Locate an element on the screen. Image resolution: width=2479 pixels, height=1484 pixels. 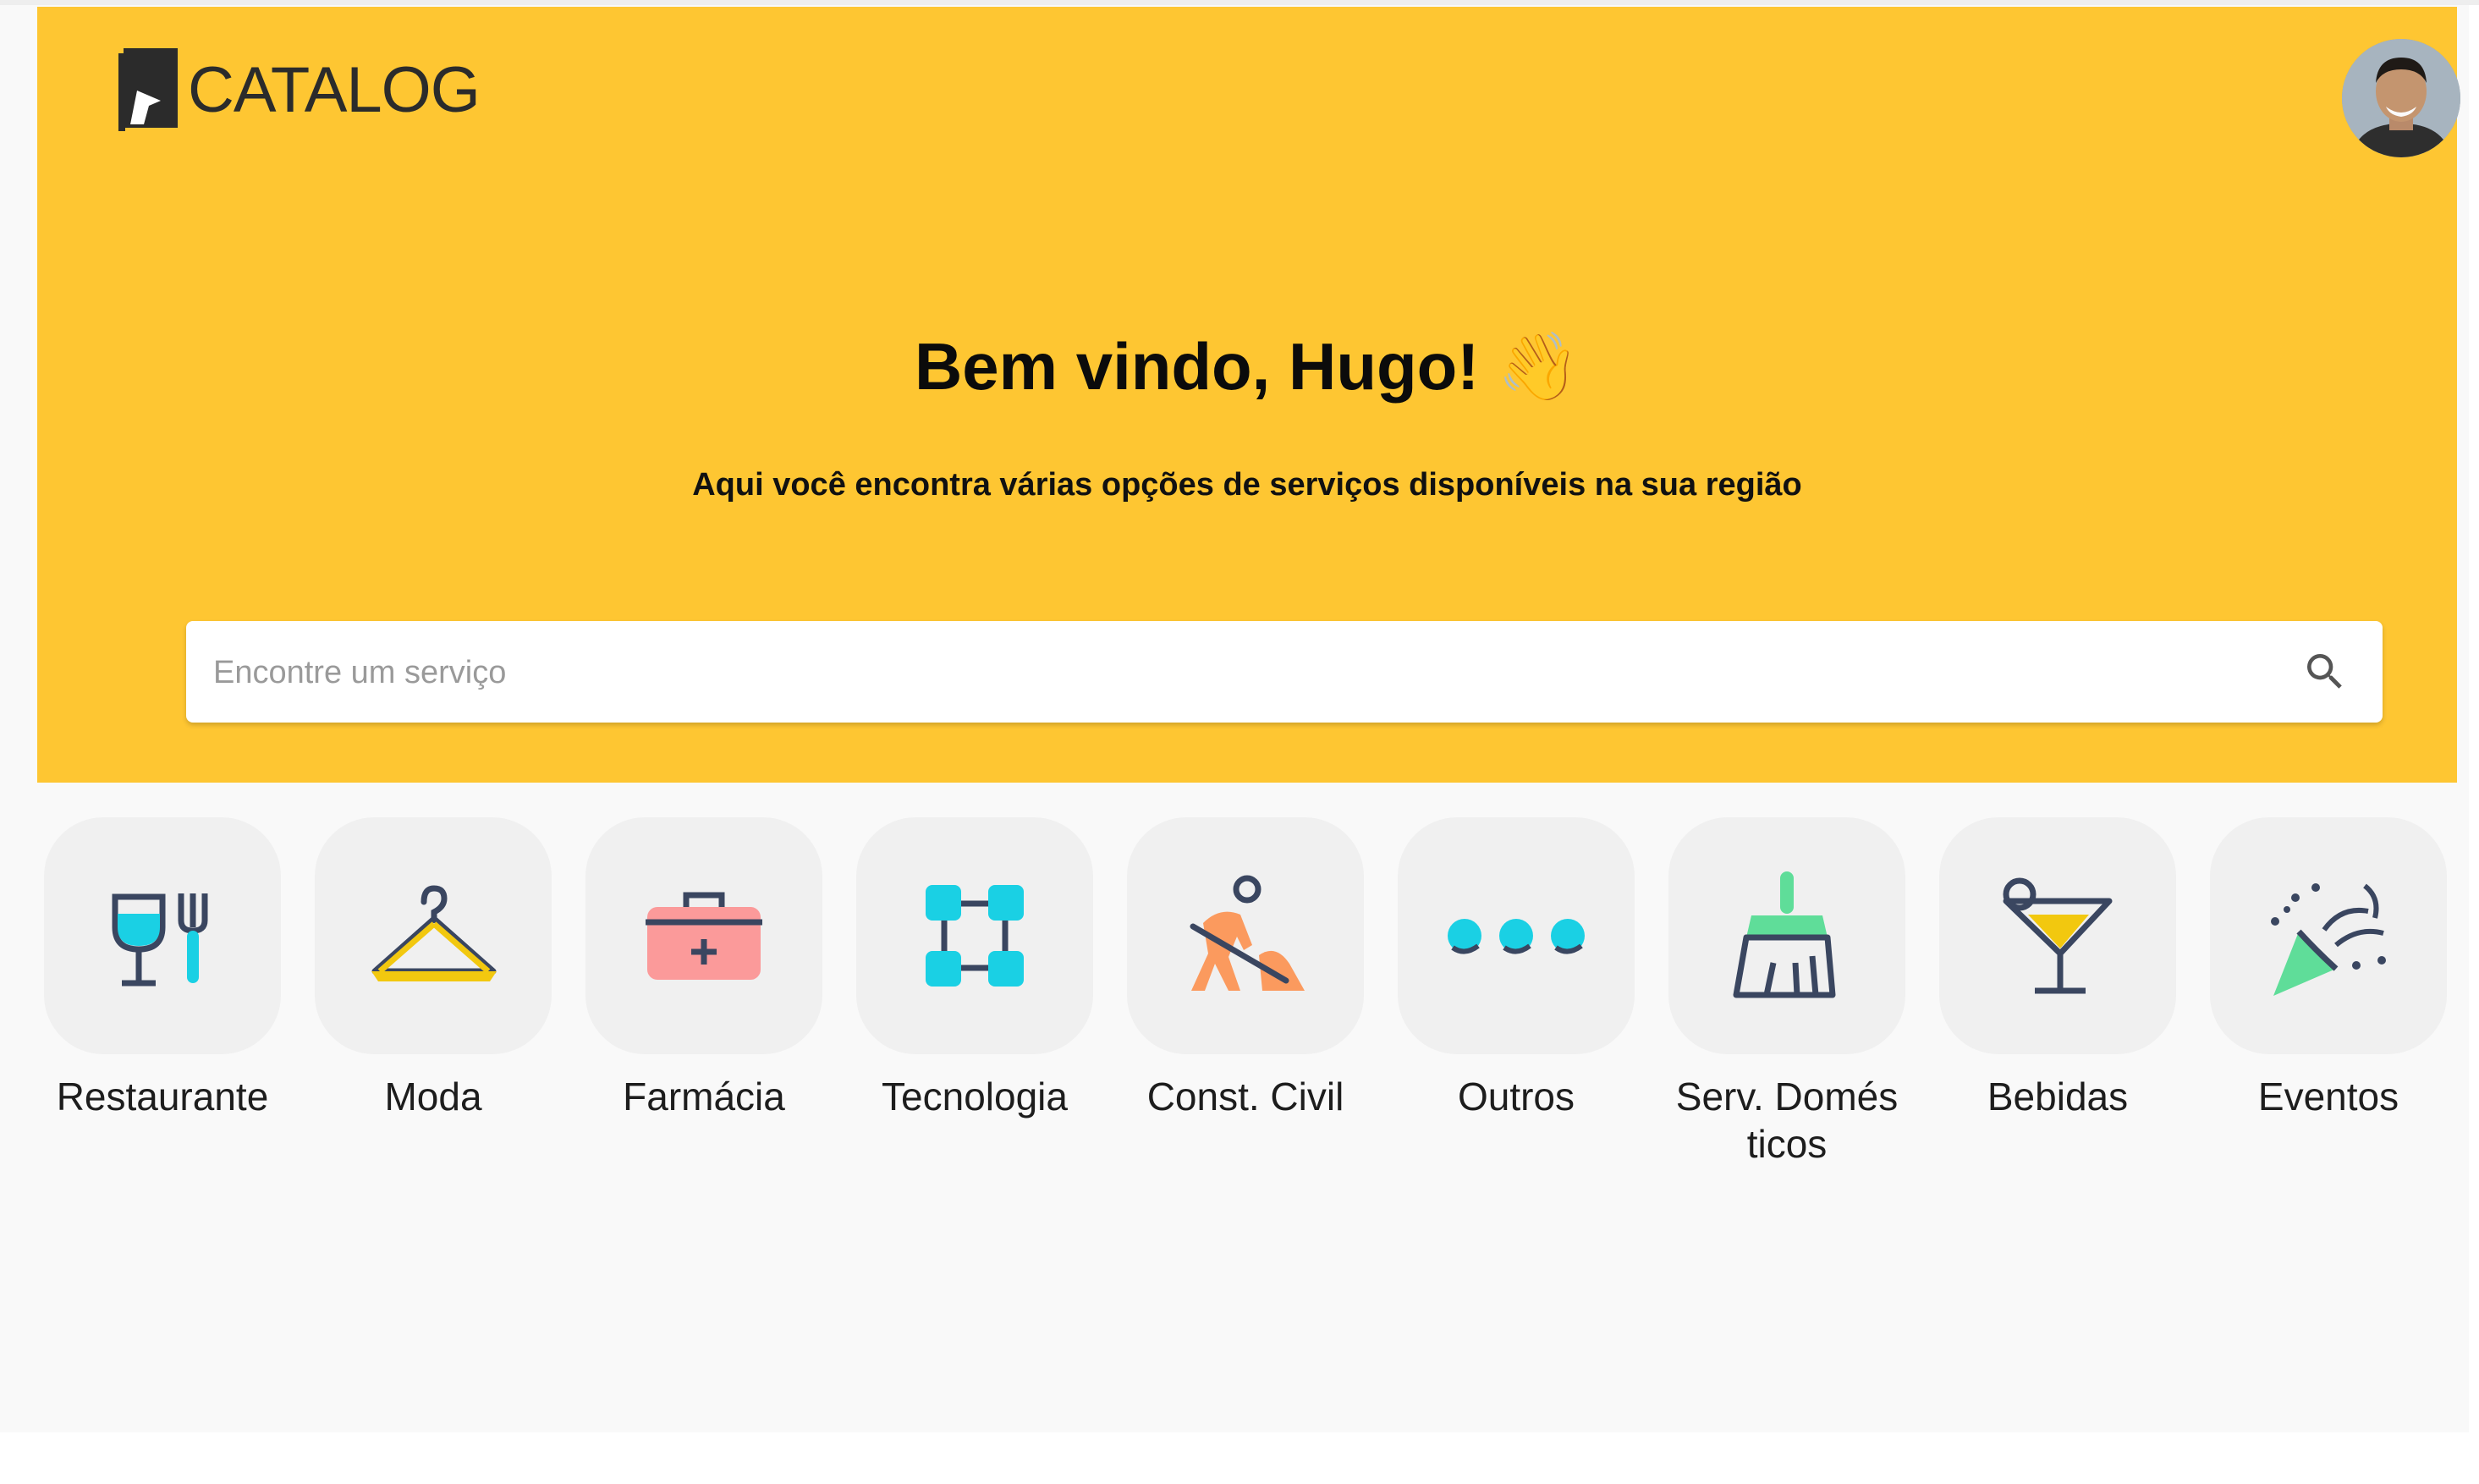
category-label: Tecnologia is located at coordinates (975, 1096).